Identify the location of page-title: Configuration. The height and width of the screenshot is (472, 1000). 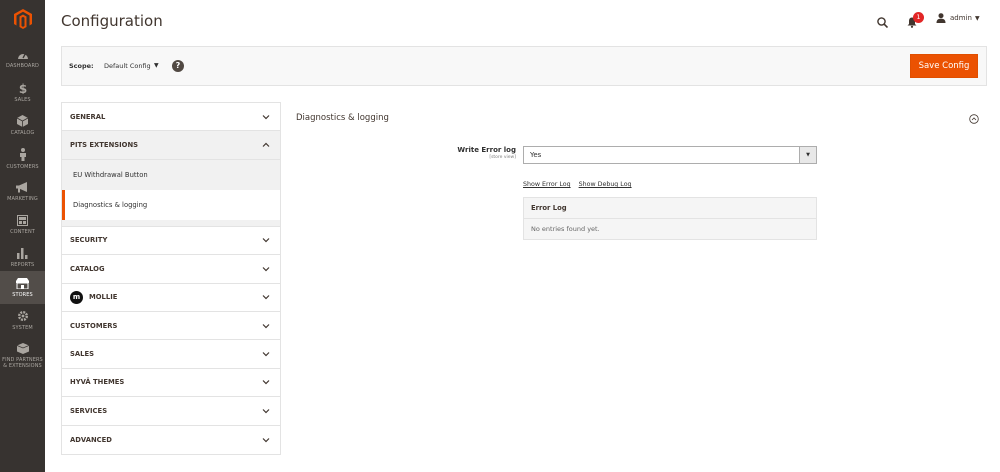
(112, 21).